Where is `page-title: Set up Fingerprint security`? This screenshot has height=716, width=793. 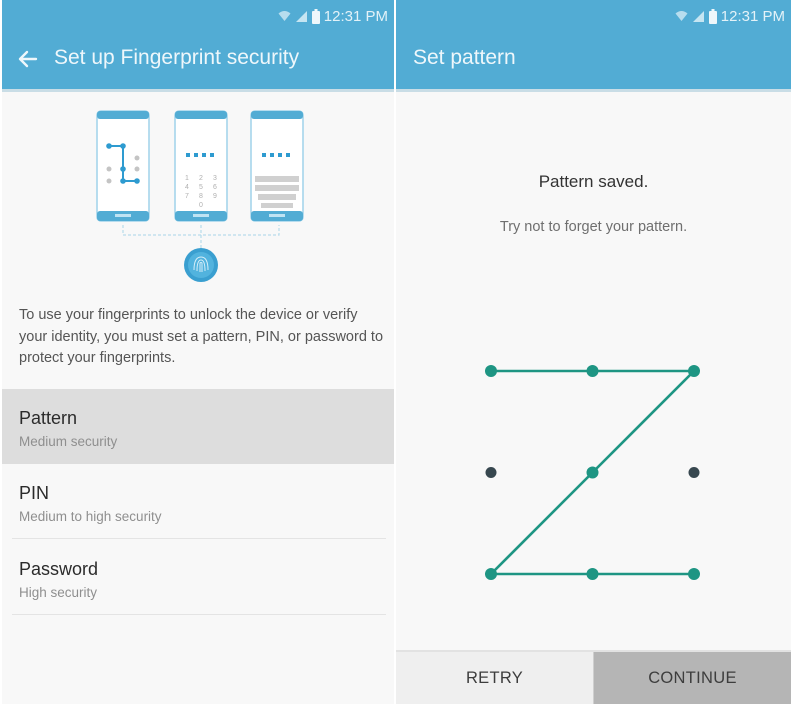
page-title: Set up Fingerprint security is located at coordinates (177, 57).